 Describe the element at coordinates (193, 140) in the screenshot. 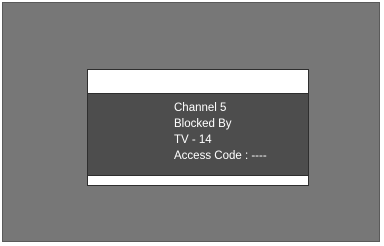

I see `rating-label: TV - 14` at that location.